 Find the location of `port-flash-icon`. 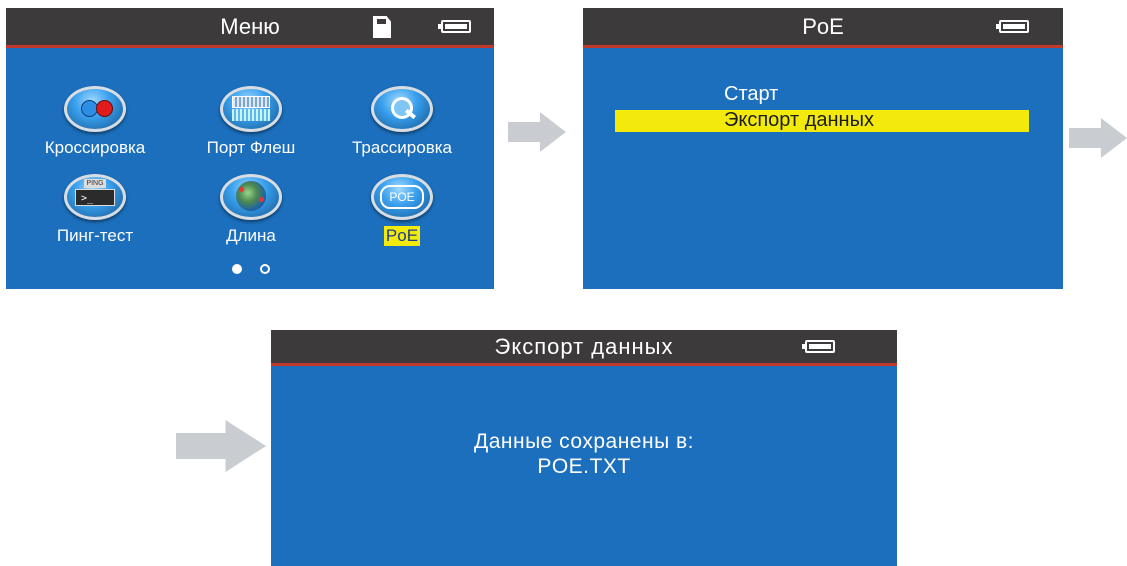

port-flash-icon is located at coordinates (251, 109).